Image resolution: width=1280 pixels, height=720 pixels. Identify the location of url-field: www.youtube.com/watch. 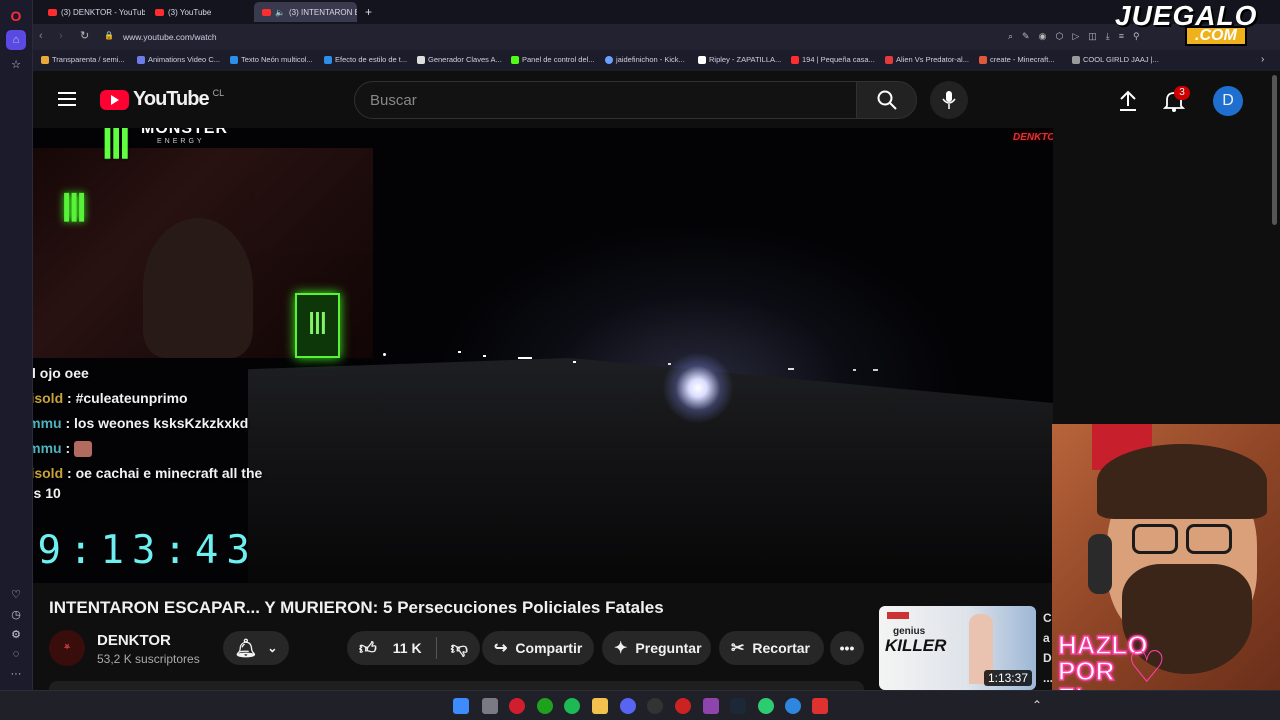
(170, 37).